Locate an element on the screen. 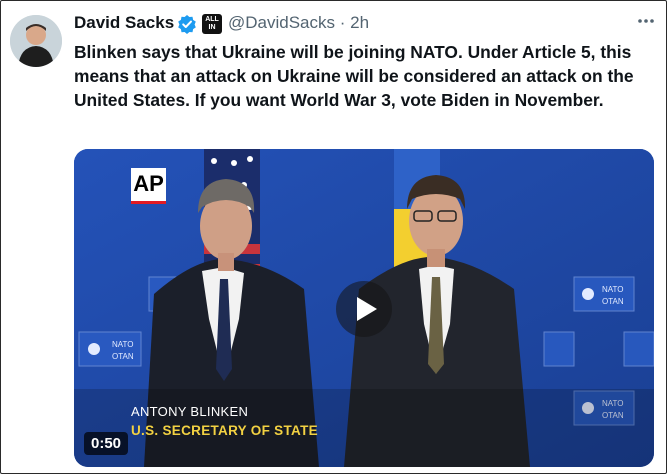 The height and width of the screenshot is (474, 667). video-caption-name: ANTONY BLINKEN is located at coordinates (190, 411).